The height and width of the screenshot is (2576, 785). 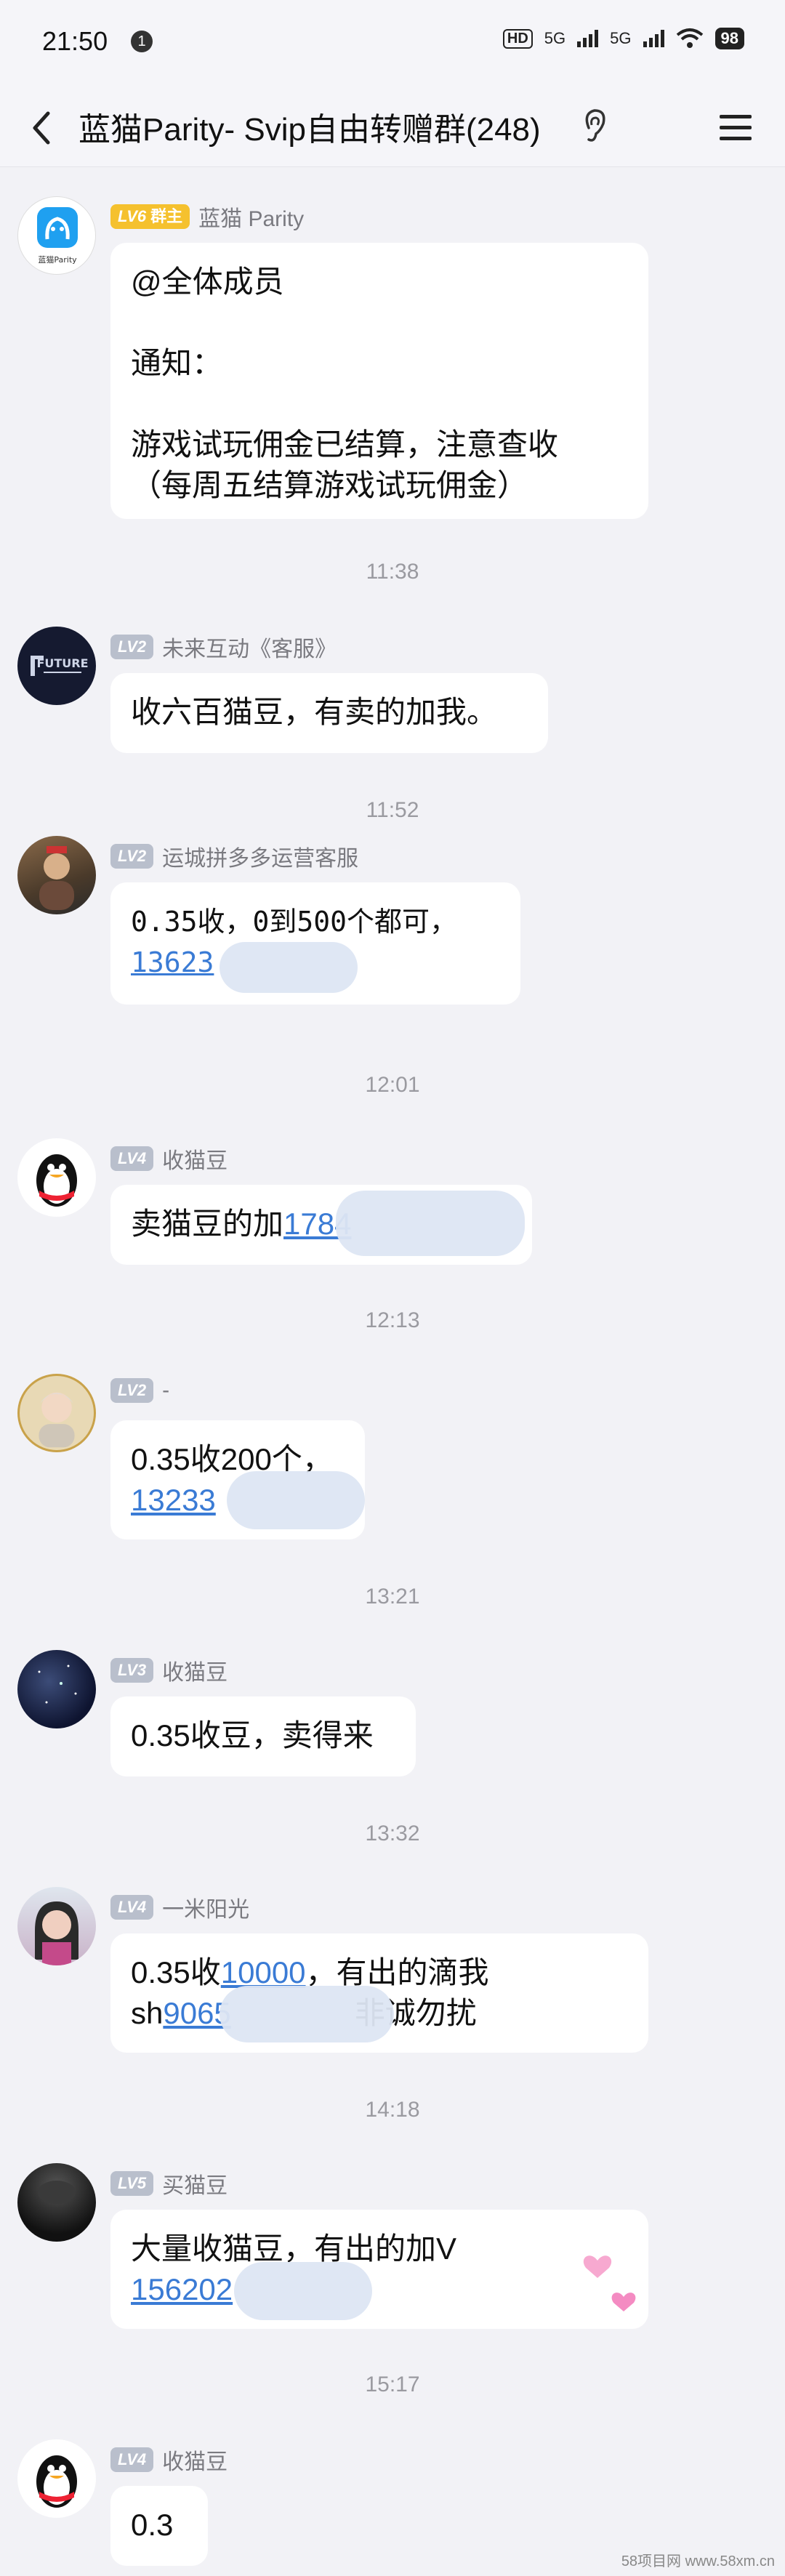 I want to click on timestamp-divider: 13:32, so click(x=392, y=1834).